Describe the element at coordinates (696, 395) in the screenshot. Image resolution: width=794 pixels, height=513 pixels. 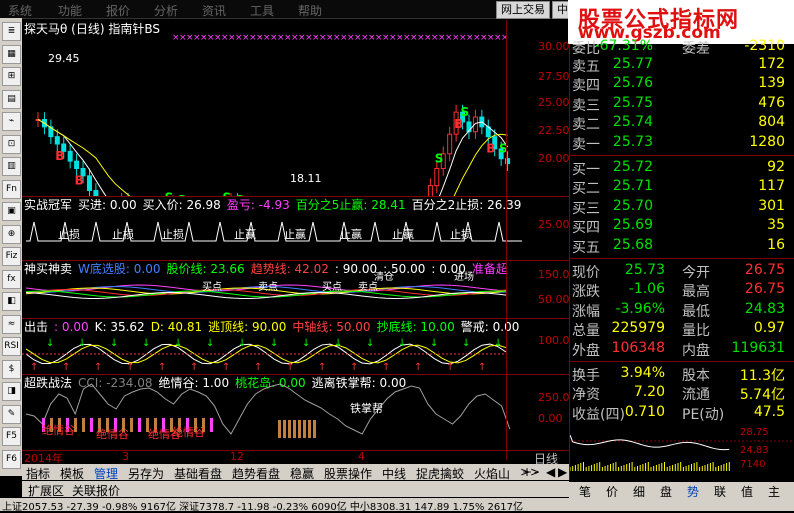
I see `quote-label: 流通` at that location.